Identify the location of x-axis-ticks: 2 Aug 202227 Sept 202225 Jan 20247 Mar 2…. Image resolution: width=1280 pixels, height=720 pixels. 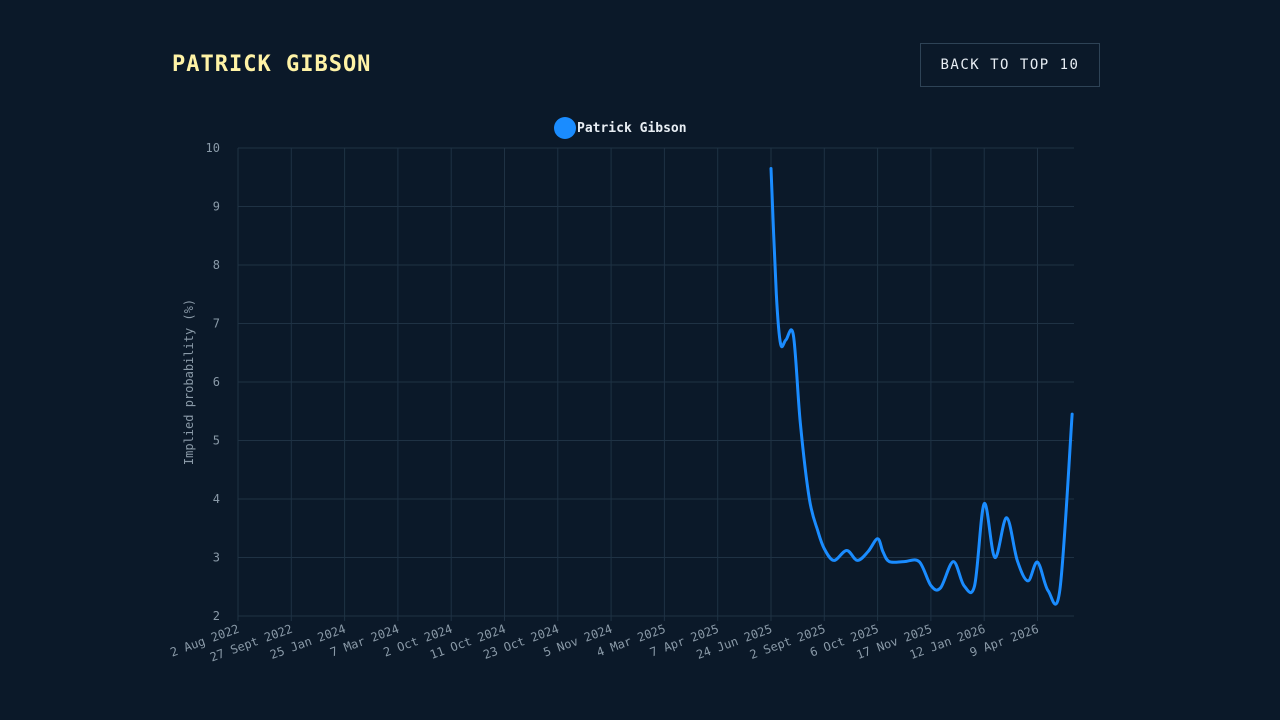
(604, 643).